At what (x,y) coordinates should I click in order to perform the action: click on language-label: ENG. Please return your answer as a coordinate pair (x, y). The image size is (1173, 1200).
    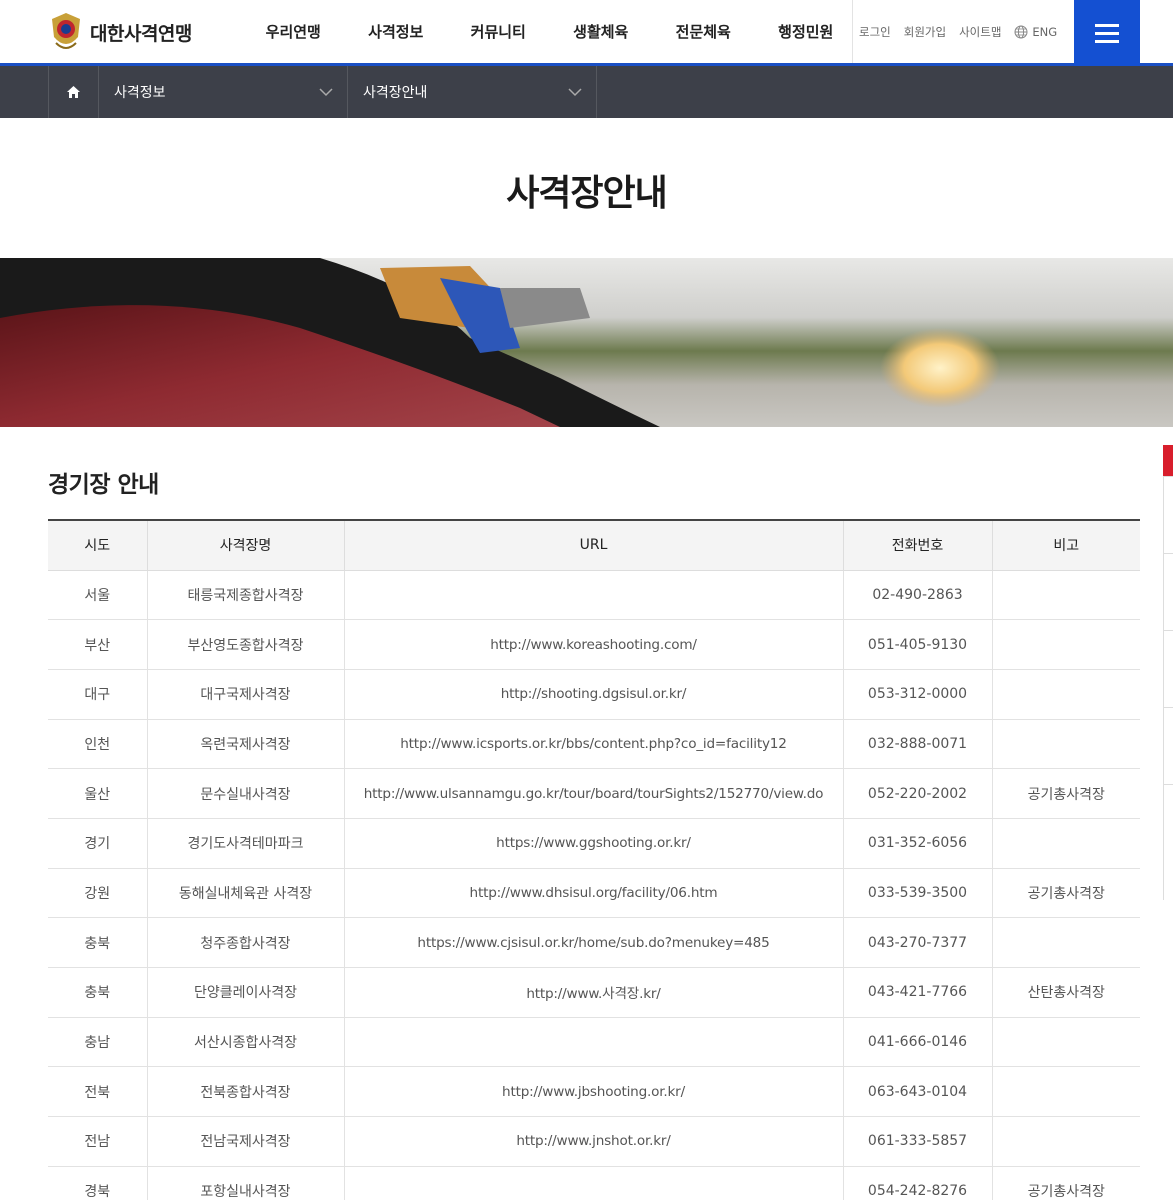
    Looking at the image, I should click on (1045, 31).